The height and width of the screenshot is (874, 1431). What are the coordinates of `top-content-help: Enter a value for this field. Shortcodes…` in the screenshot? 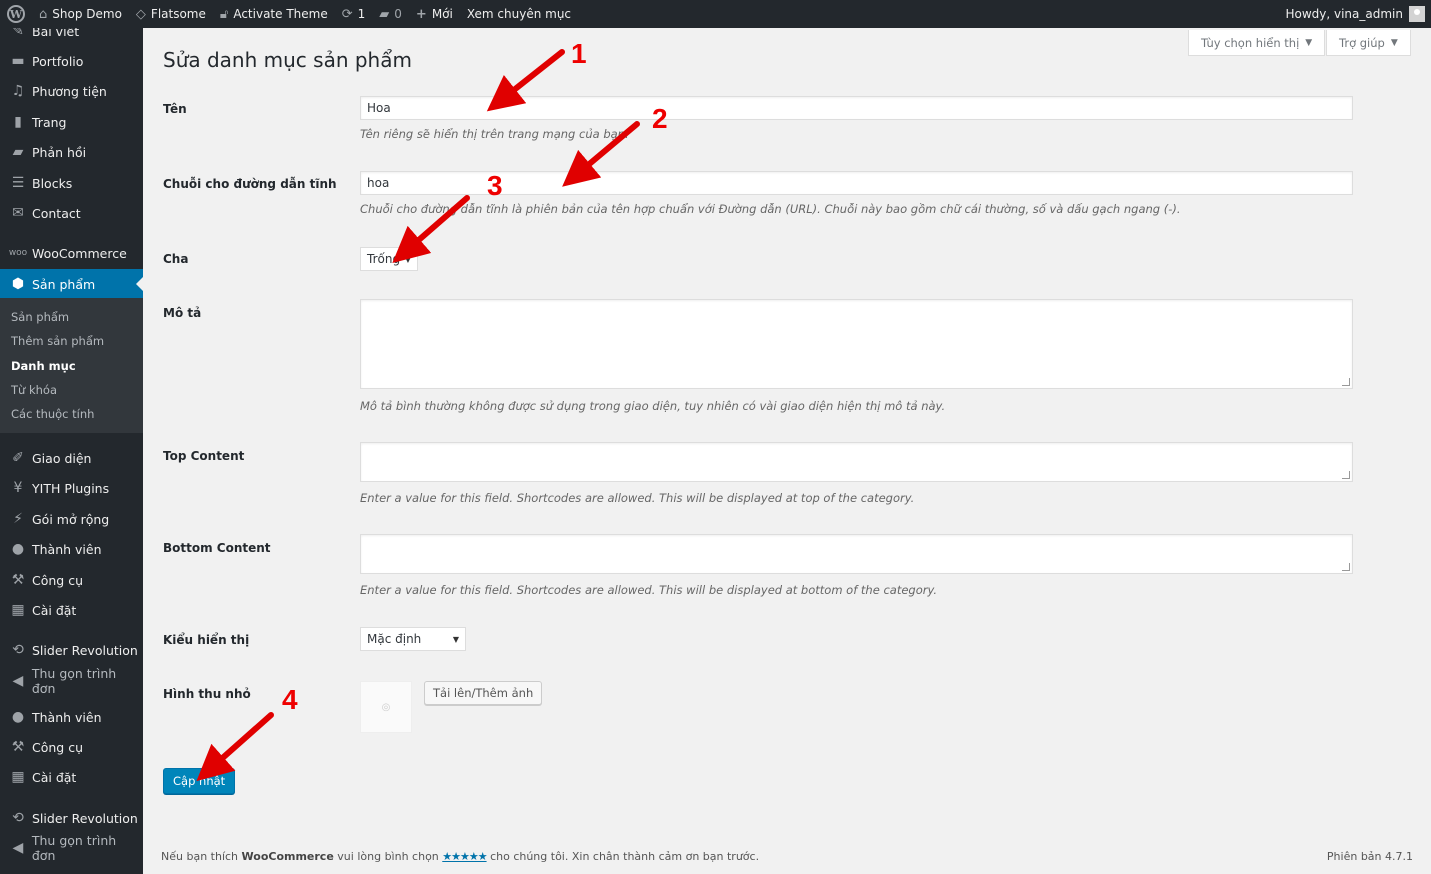 It's located at (637, 498).